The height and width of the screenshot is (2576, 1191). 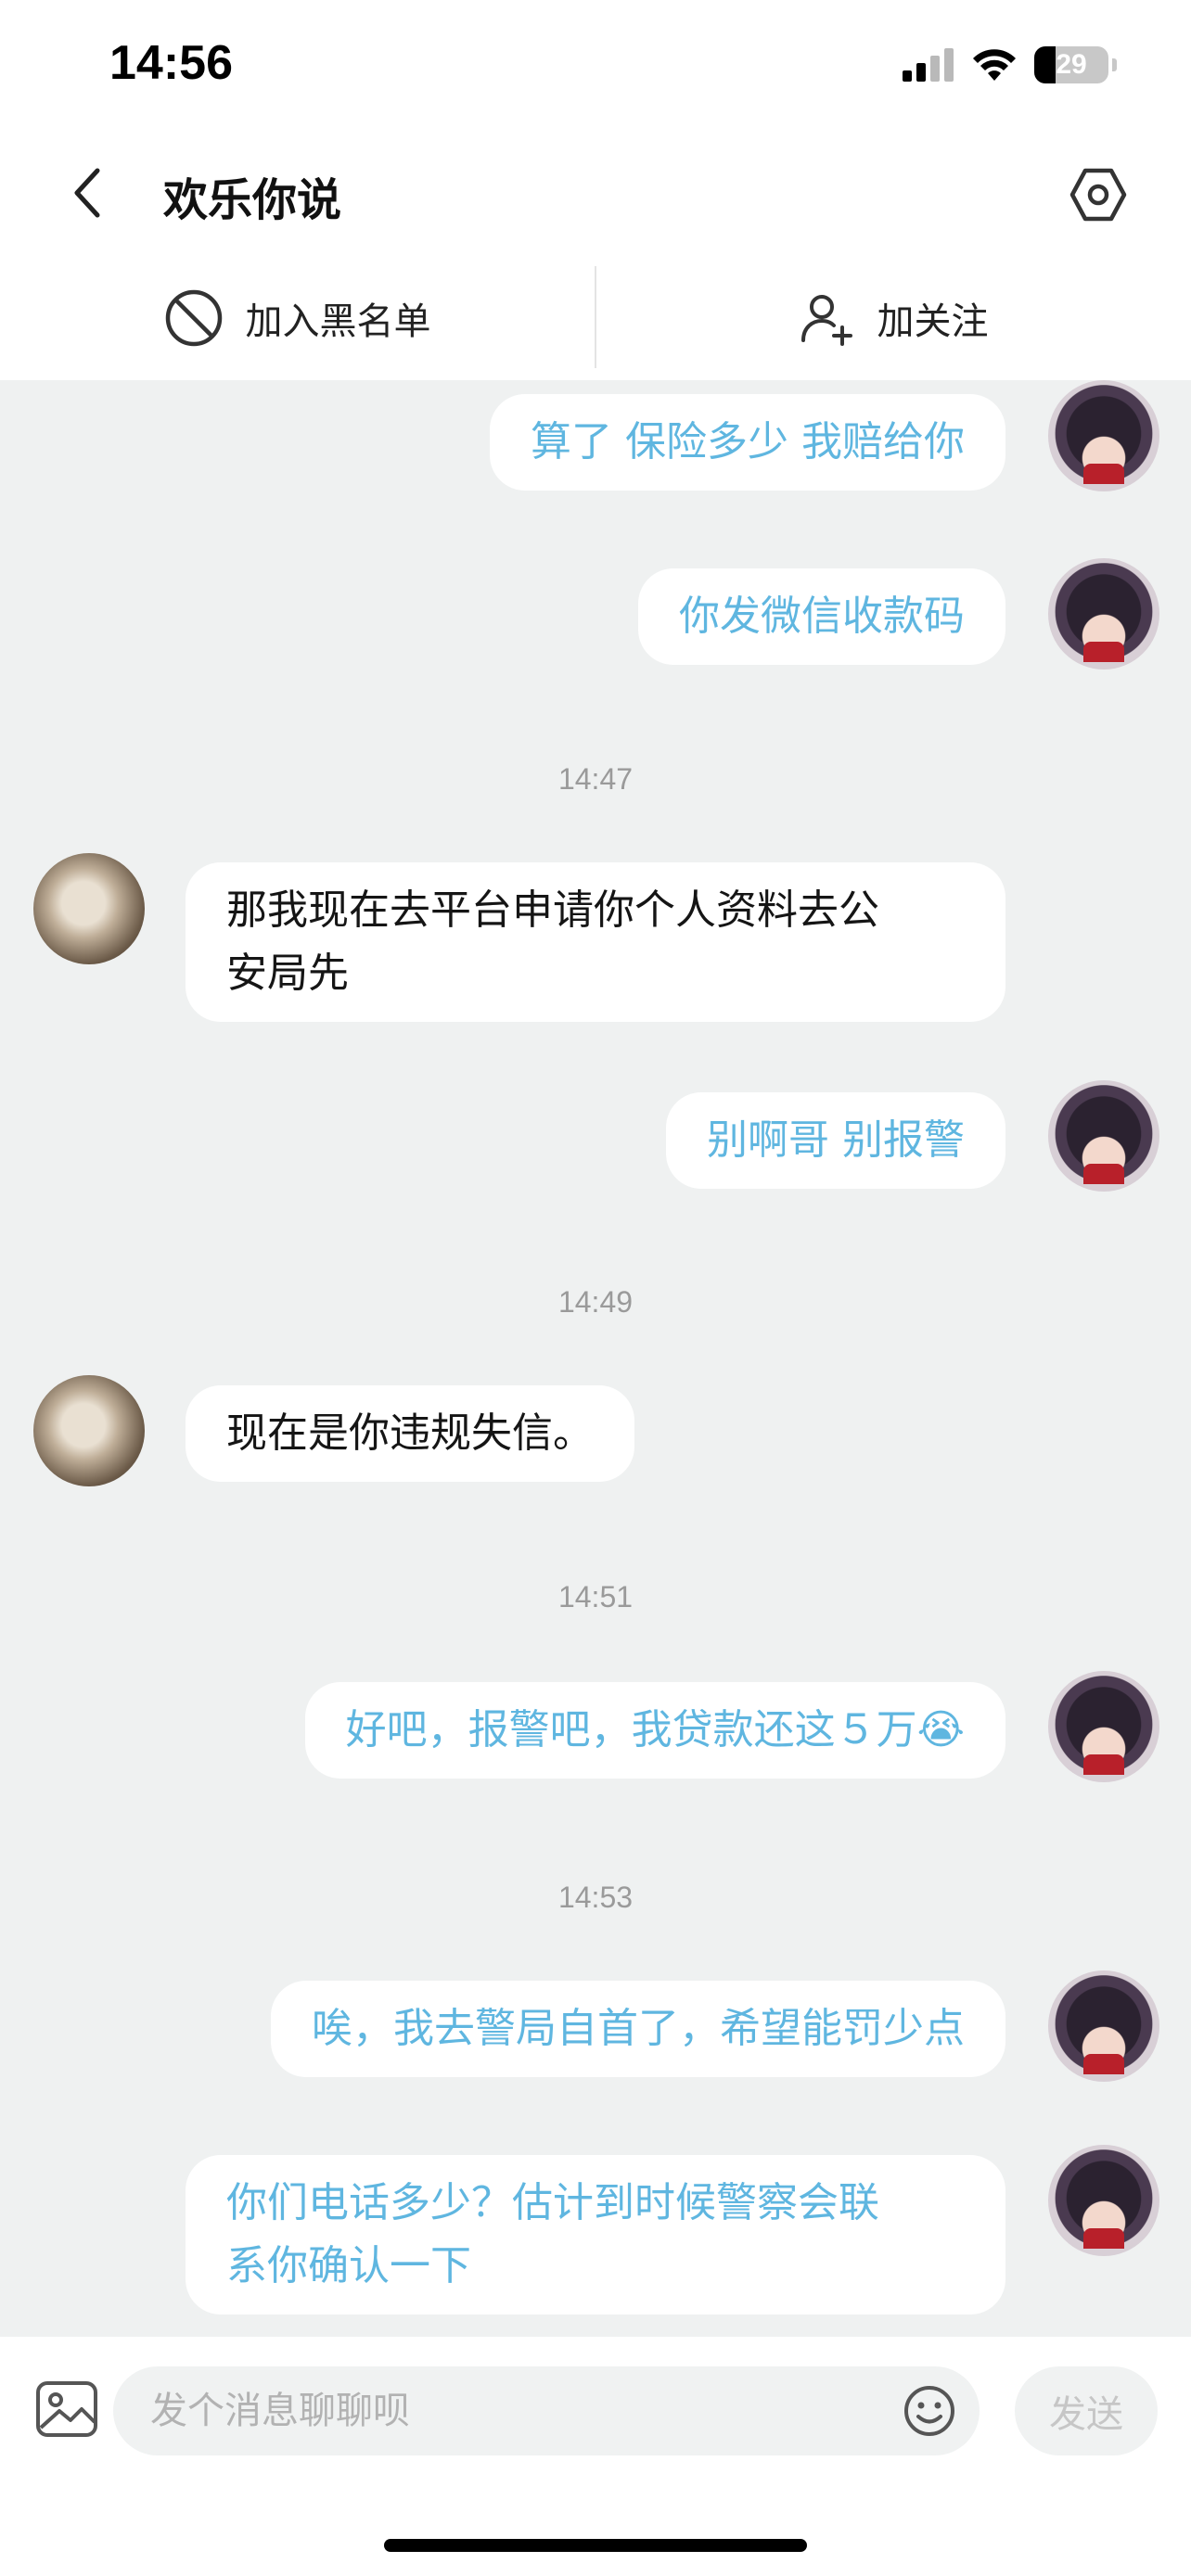 What do you see at coordinates (595, 2235) in the screenshot?
I see `message-bubble-self: 你们电话多少？估计到时候警察会联 系你确认一下` at bounding box center [595, 2235].